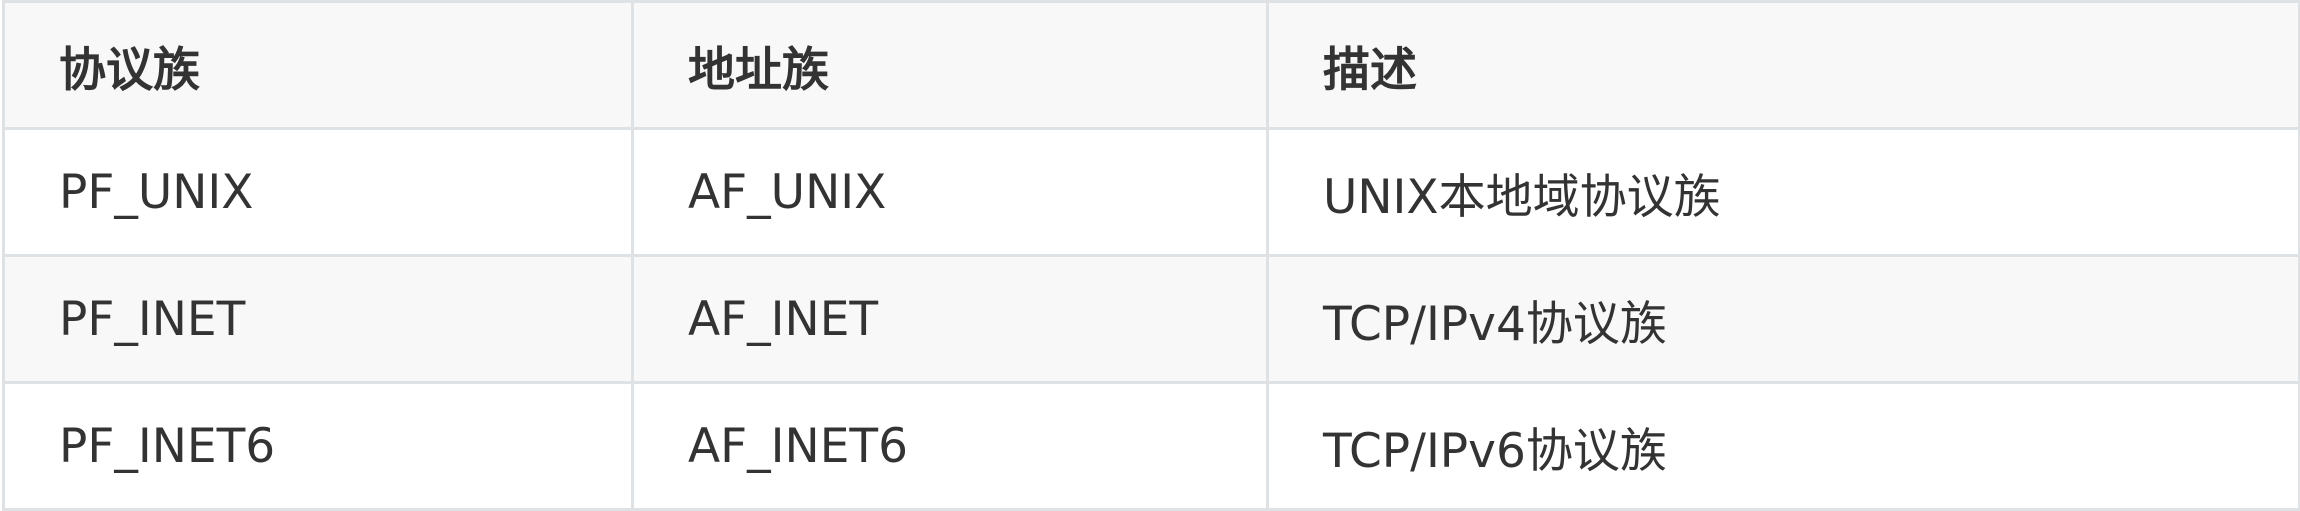 Image resolution: width=2300 pixels, height=511 pixels. What do you see at coordinates (1783, 192) in the screenshot?
I see `cell-description: UNIX本地域协议族` at bounding box center [1783, 192].